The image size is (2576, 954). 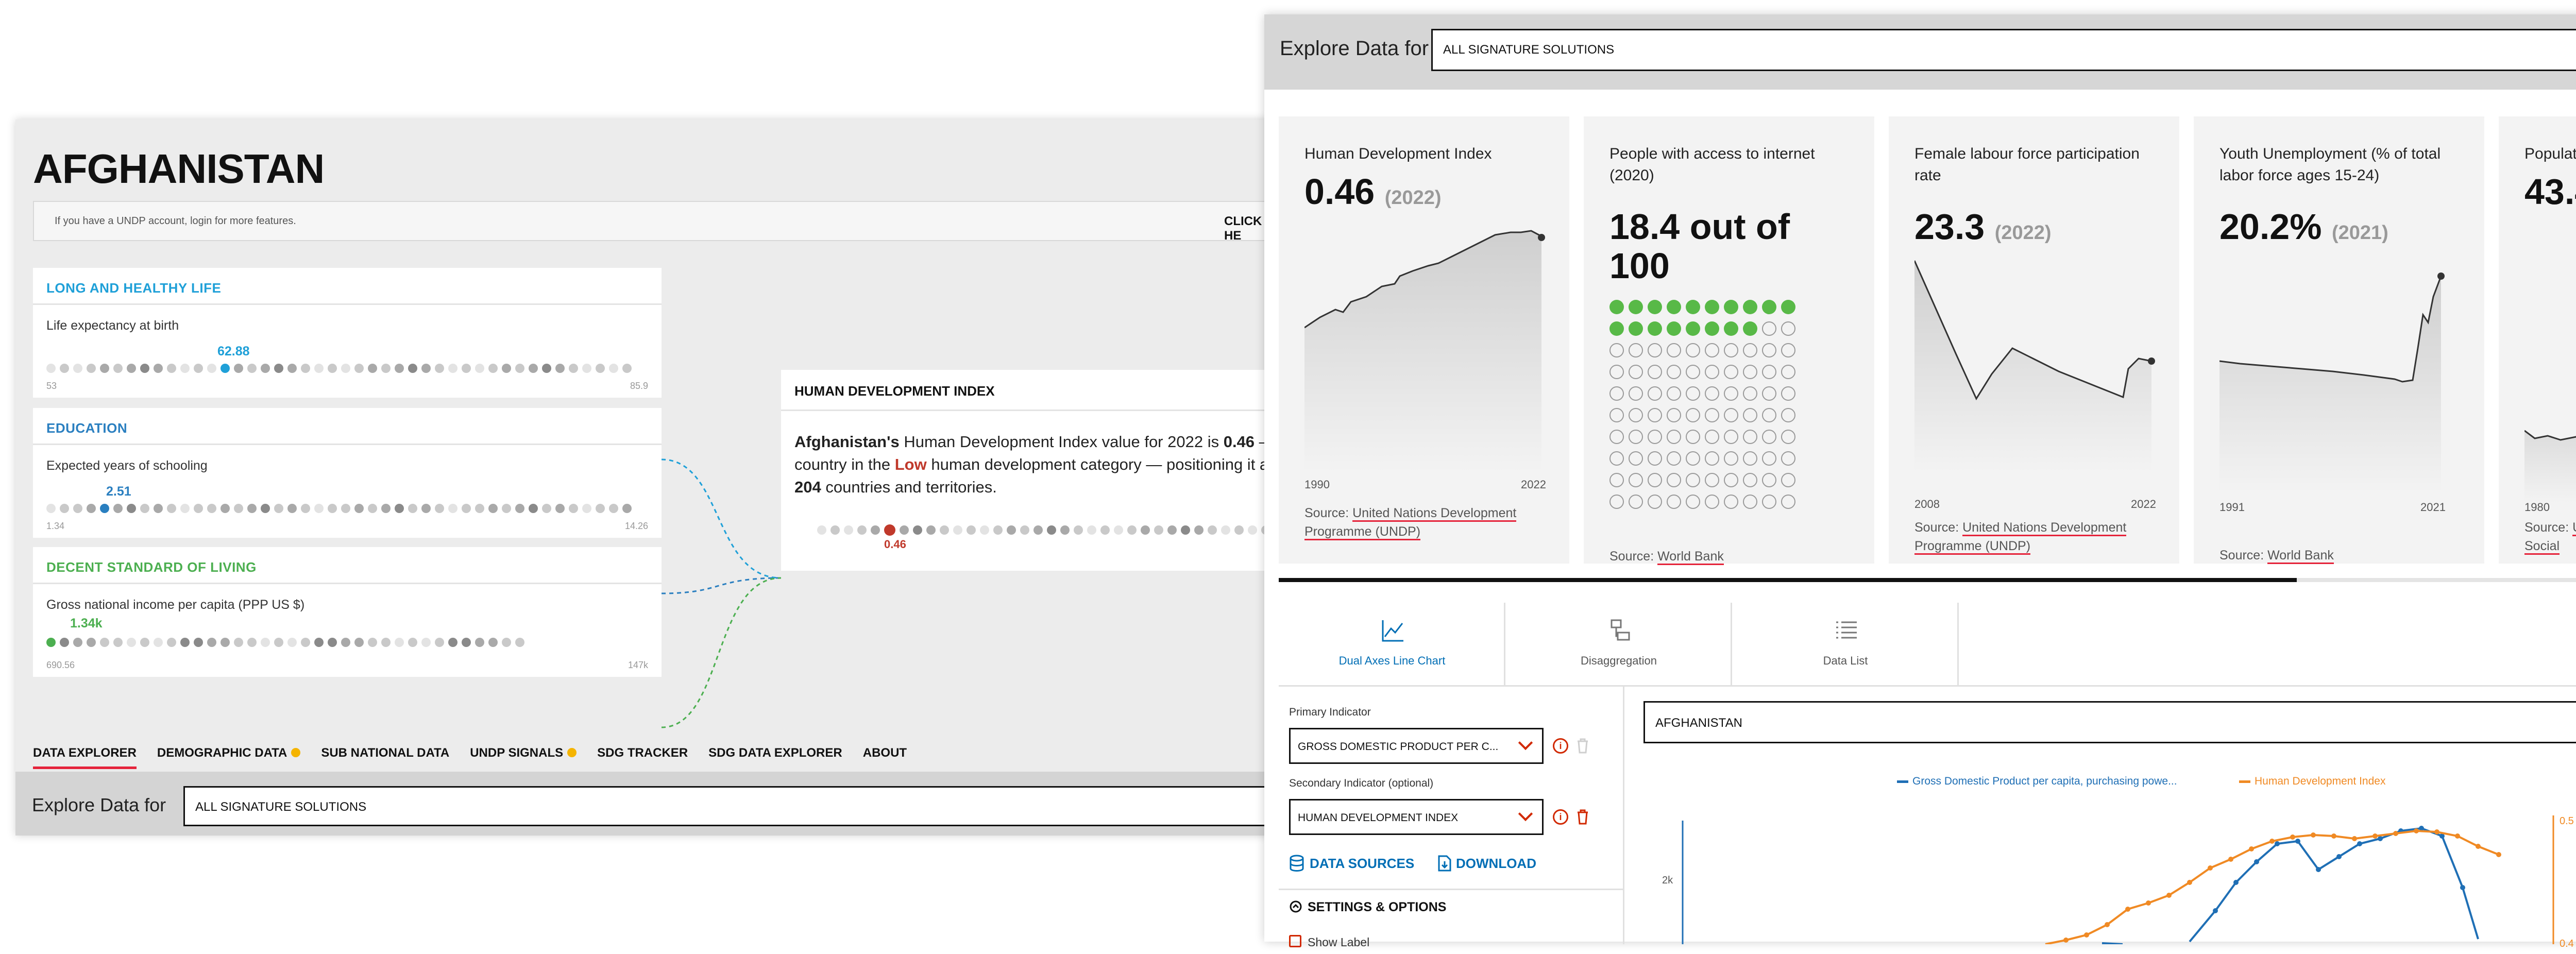 I want to click on nav-about: ABOUT, so click(x=885, y=756).